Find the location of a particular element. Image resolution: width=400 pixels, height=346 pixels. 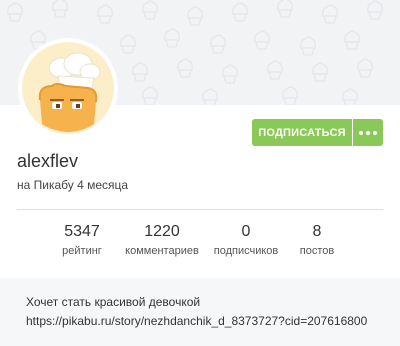

profile-bio: Хочет стать красивой девочкой is located at coordinates (113, 302).